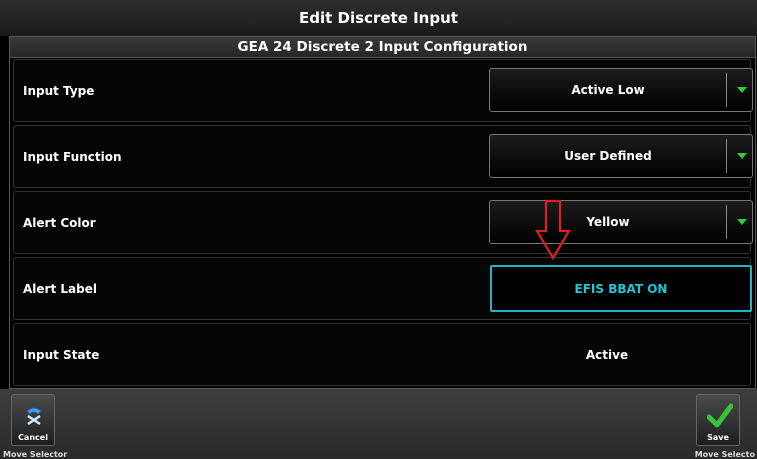 The image size is (757, 459). I want to click on checkmark-icon, so click(720, 415).